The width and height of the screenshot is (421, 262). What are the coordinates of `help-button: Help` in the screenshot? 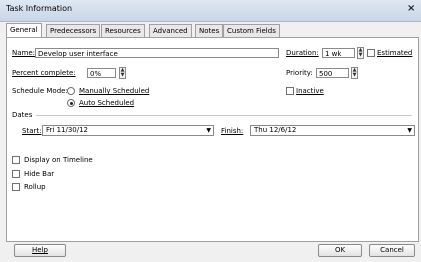 It's located at (40, 250).